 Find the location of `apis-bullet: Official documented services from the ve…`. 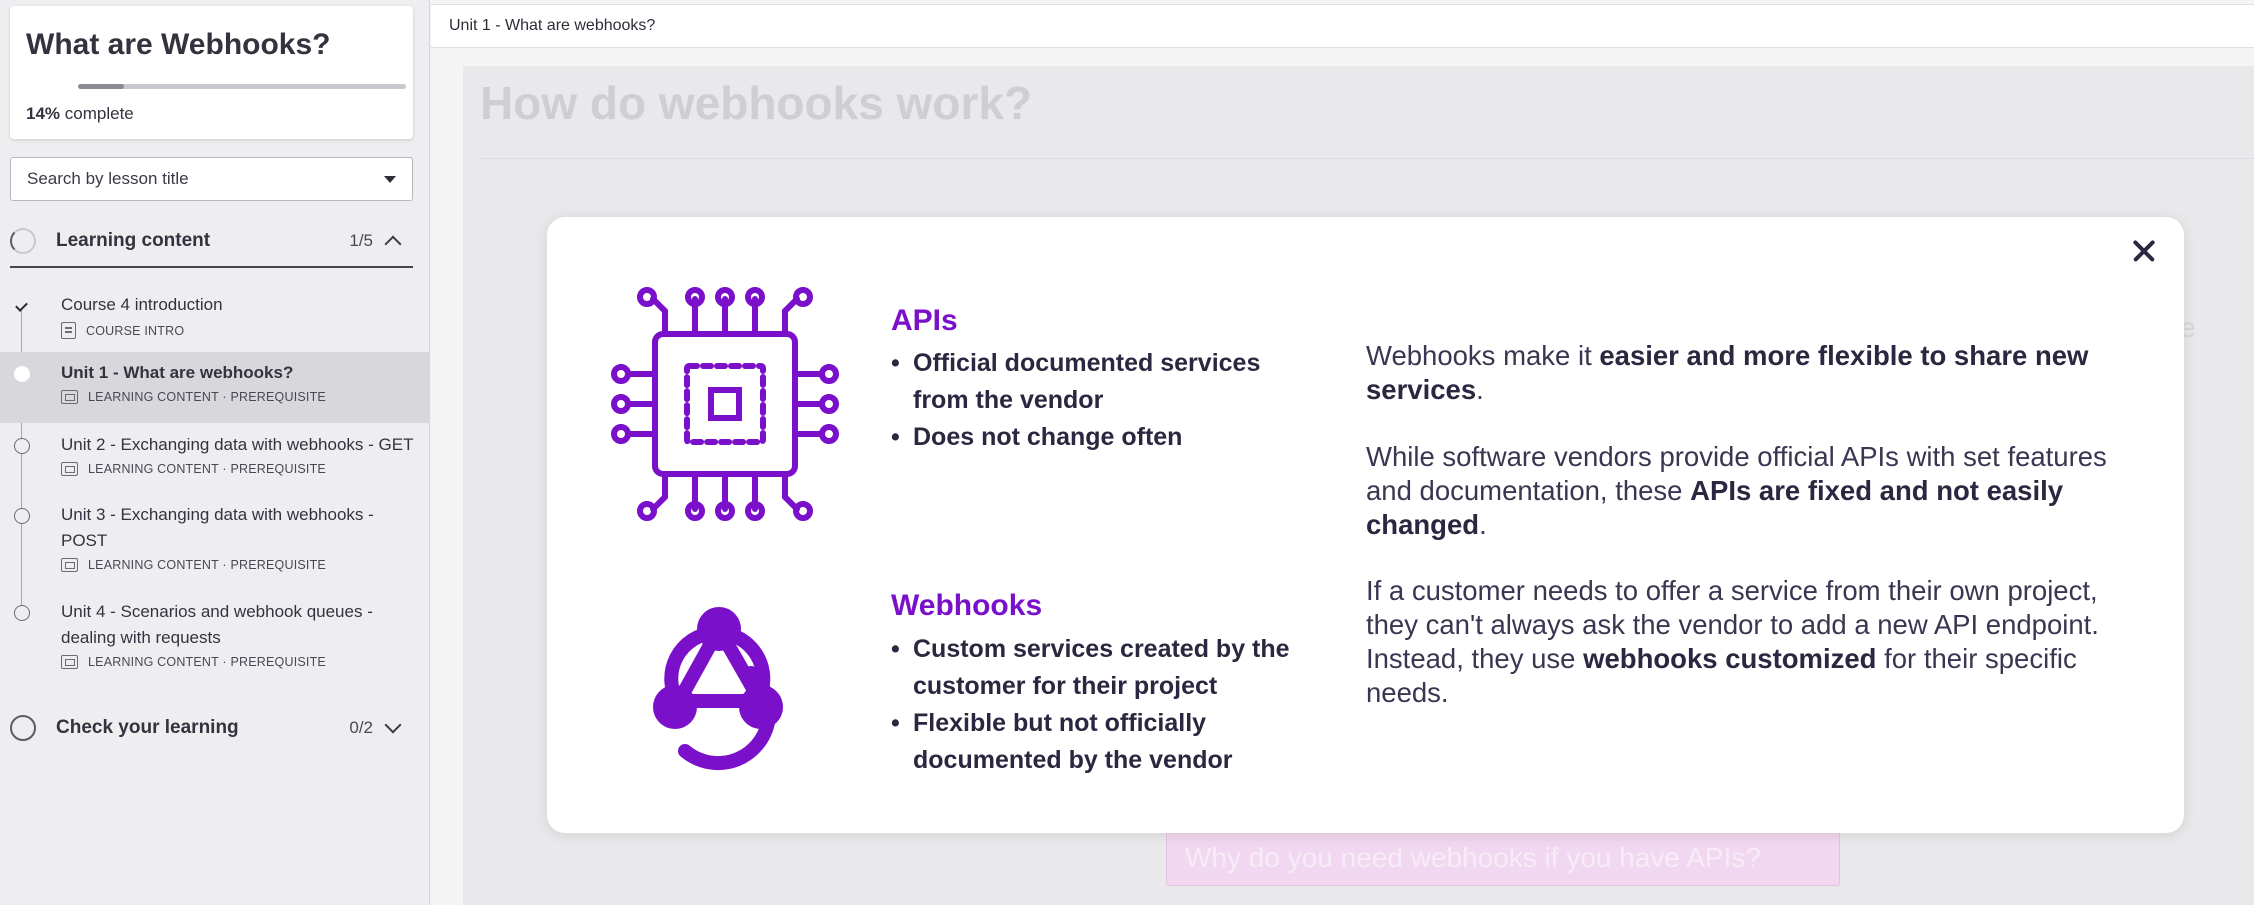

apis-bullet: Official documented services from the ve… is located at coordinates (1081, 382).